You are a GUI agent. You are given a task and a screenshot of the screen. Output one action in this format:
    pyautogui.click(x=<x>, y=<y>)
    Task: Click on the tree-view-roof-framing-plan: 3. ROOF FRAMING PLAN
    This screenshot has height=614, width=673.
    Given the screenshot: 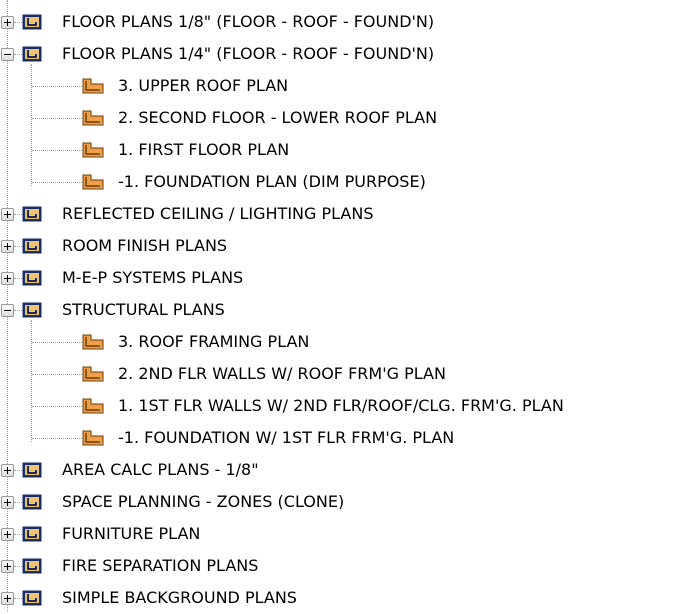 What is the action you would take?
    pyautogui.click(x=154, y=342)
    